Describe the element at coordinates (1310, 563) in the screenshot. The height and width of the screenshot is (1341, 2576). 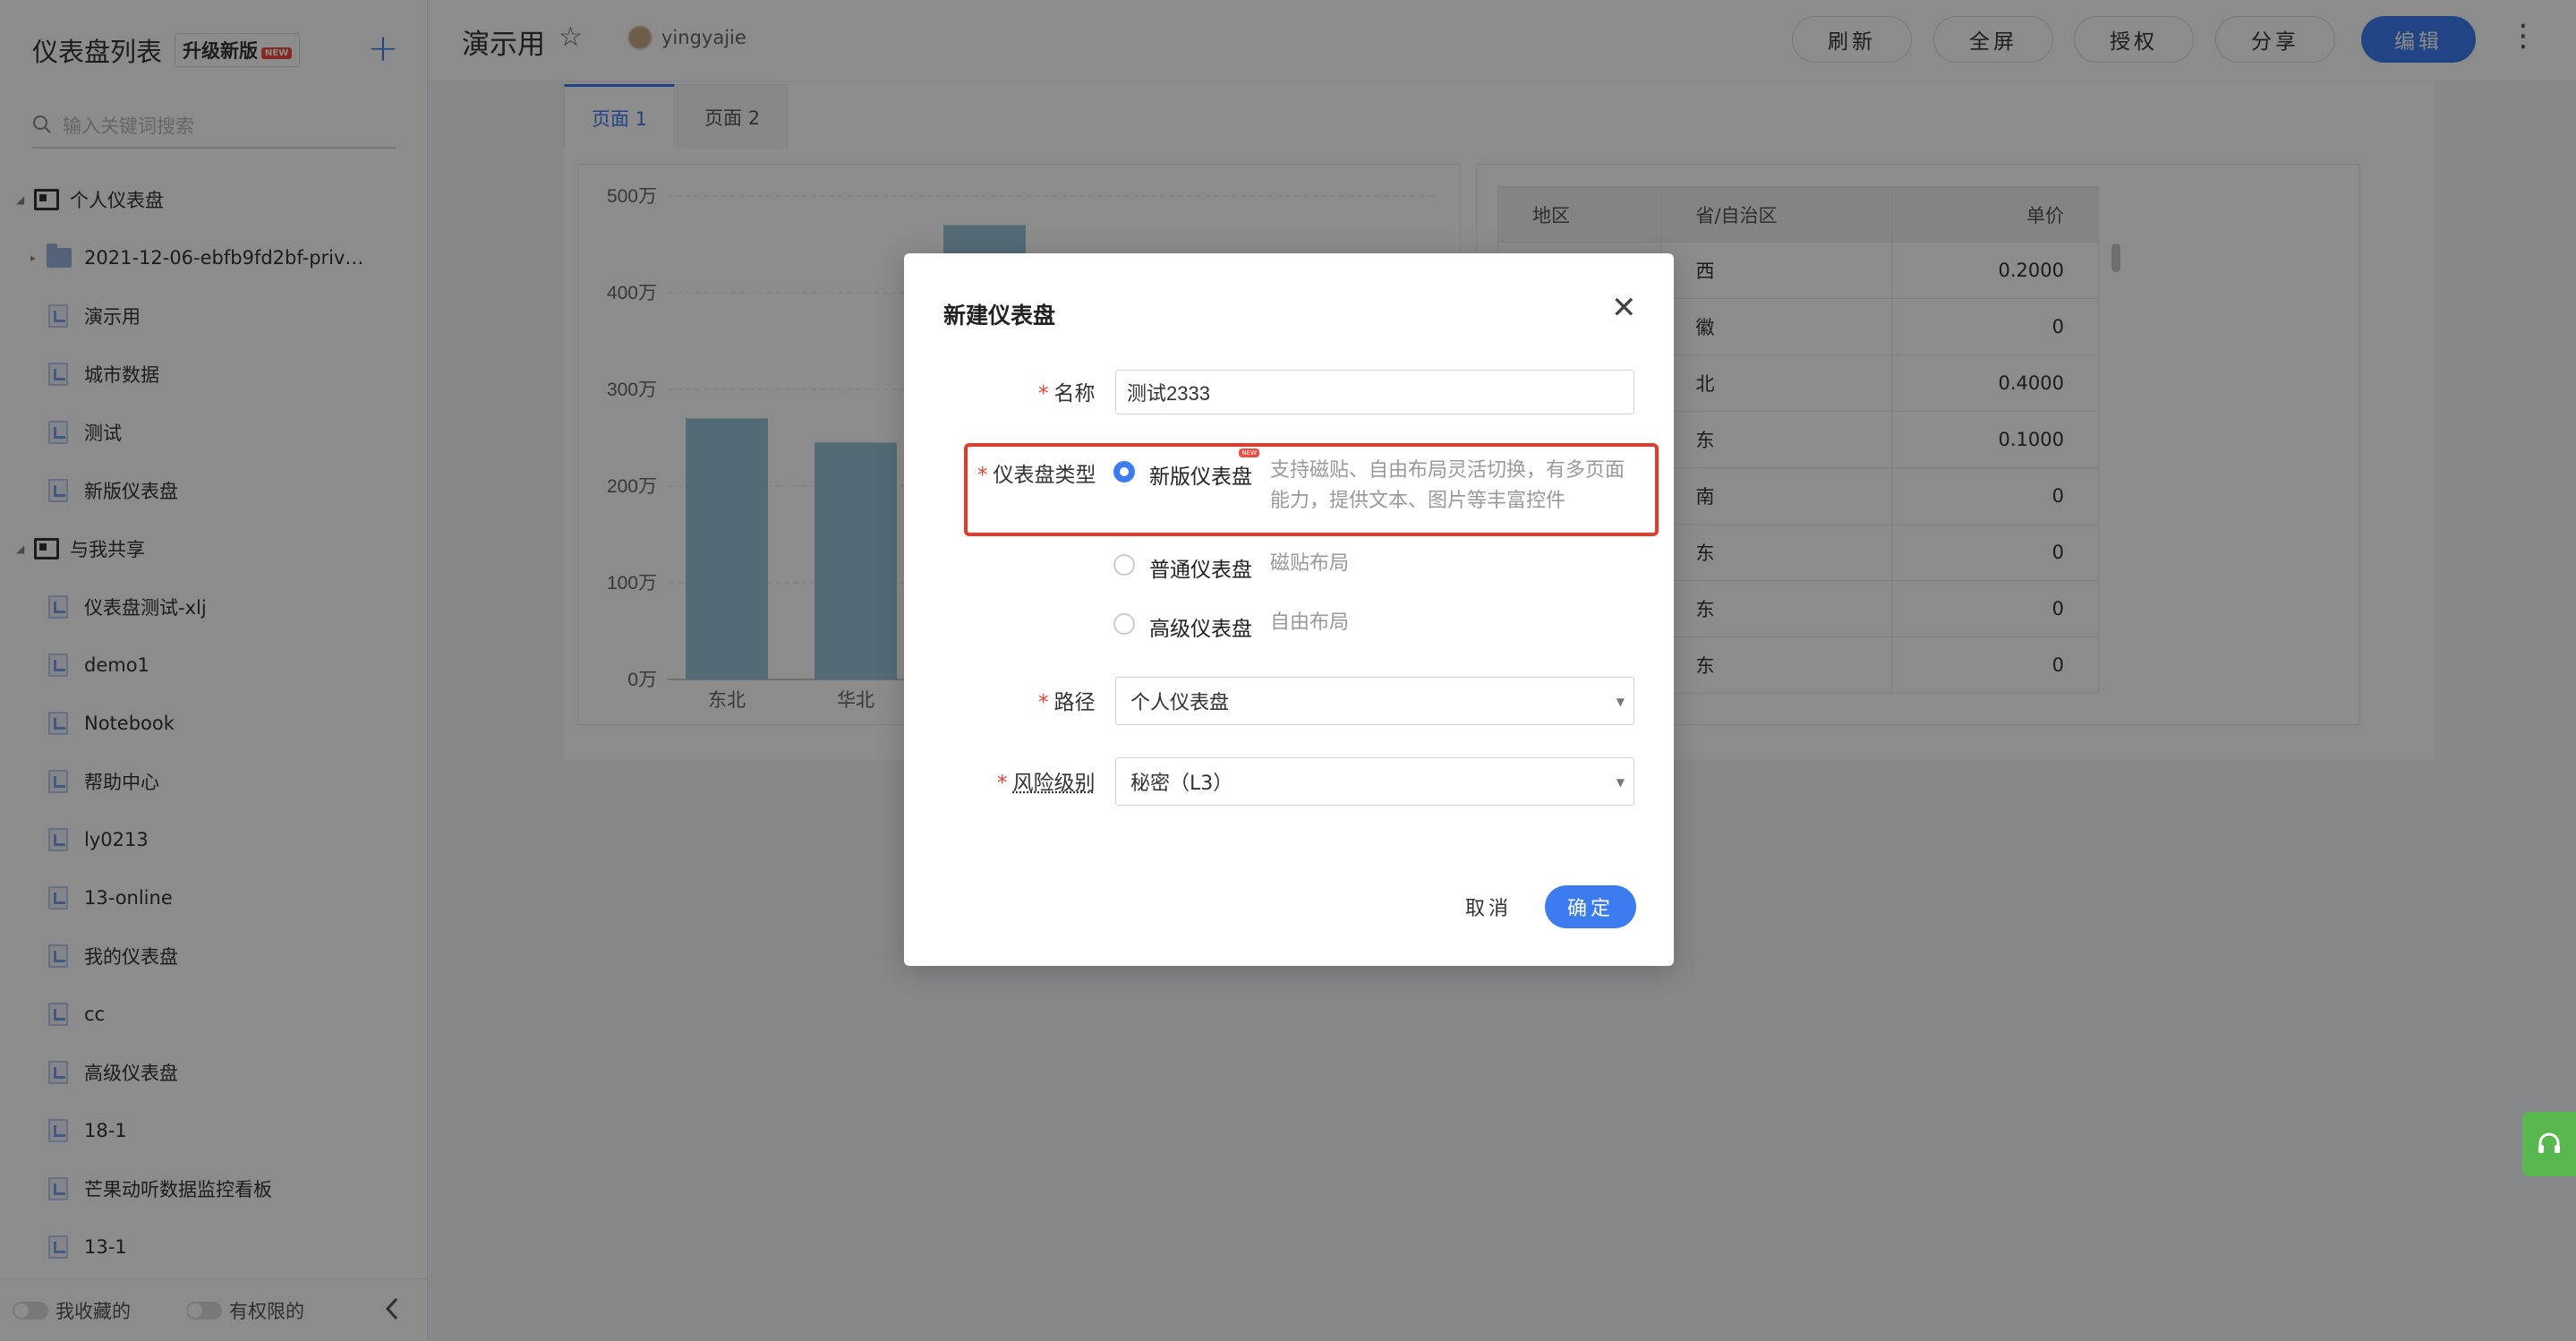
I see `option-normal-desc: 磁贴布局` at that location.